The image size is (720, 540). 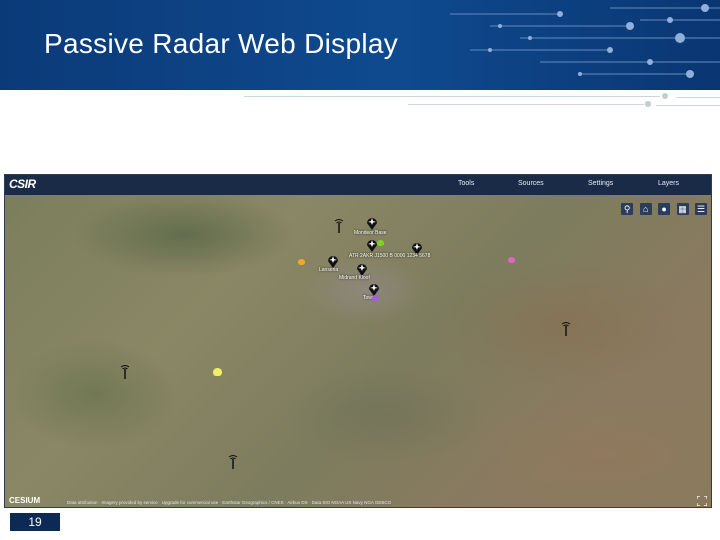 I want to click on app-navbar: CSIR Tools Sources Settings Layers, so click(x=358, y=185).